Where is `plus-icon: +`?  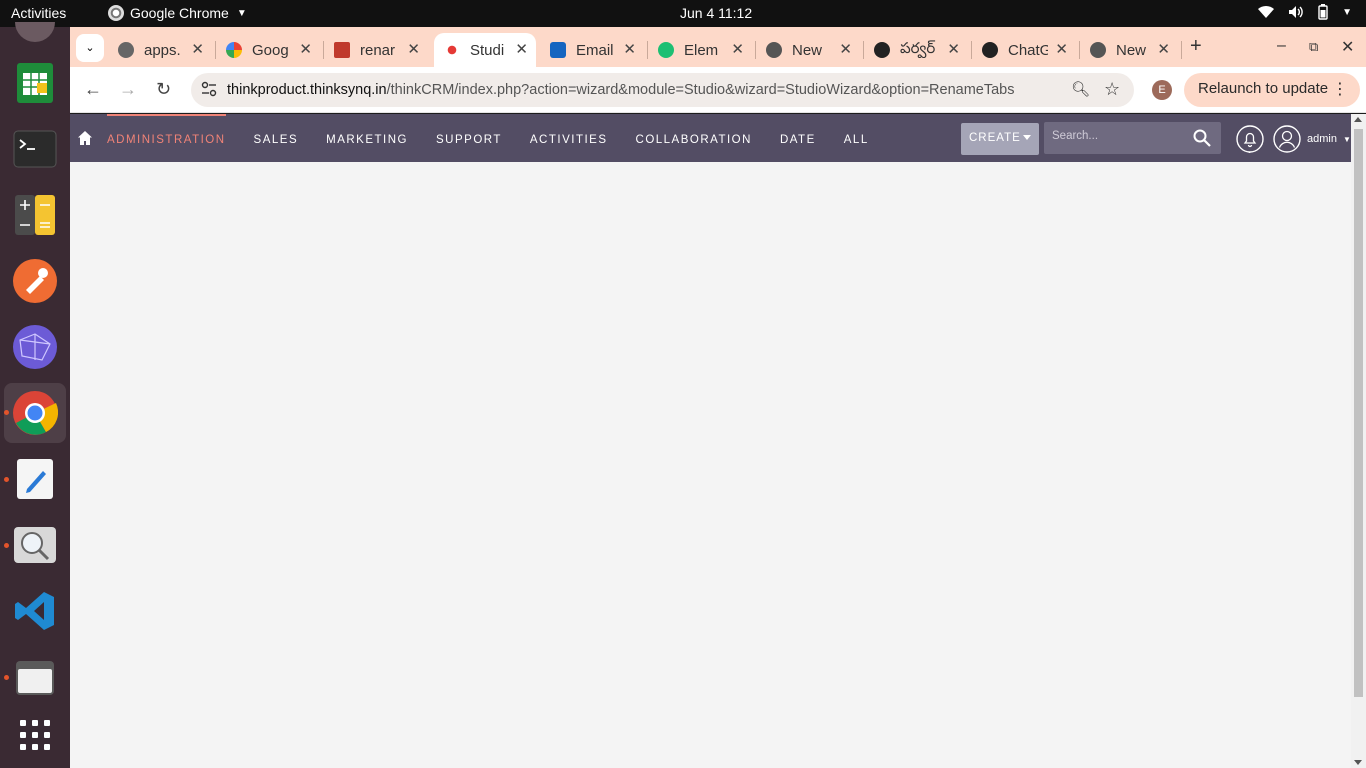 plus-icon: + is located at coordinates (1196, 46).